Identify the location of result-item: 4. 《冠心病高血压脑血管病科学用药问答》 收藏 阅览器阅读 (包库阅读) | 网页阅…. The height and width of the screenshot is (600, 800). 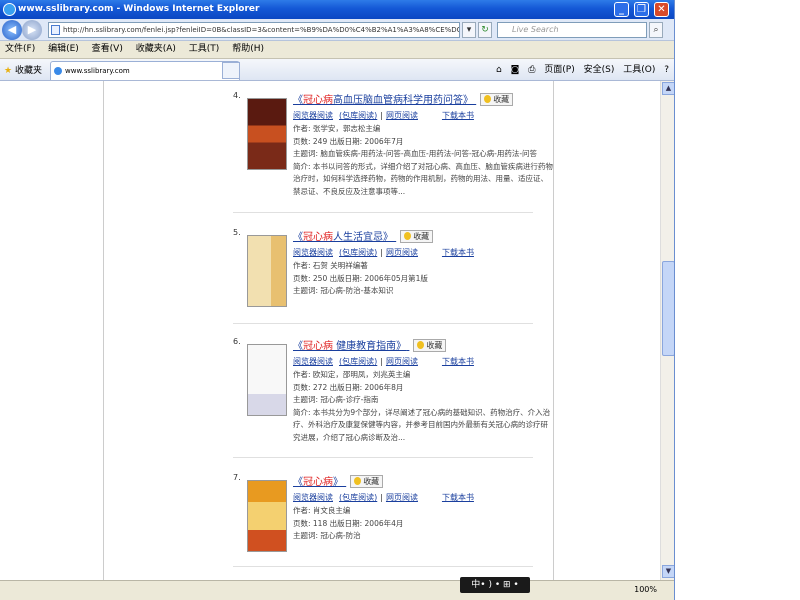
(393, 148).